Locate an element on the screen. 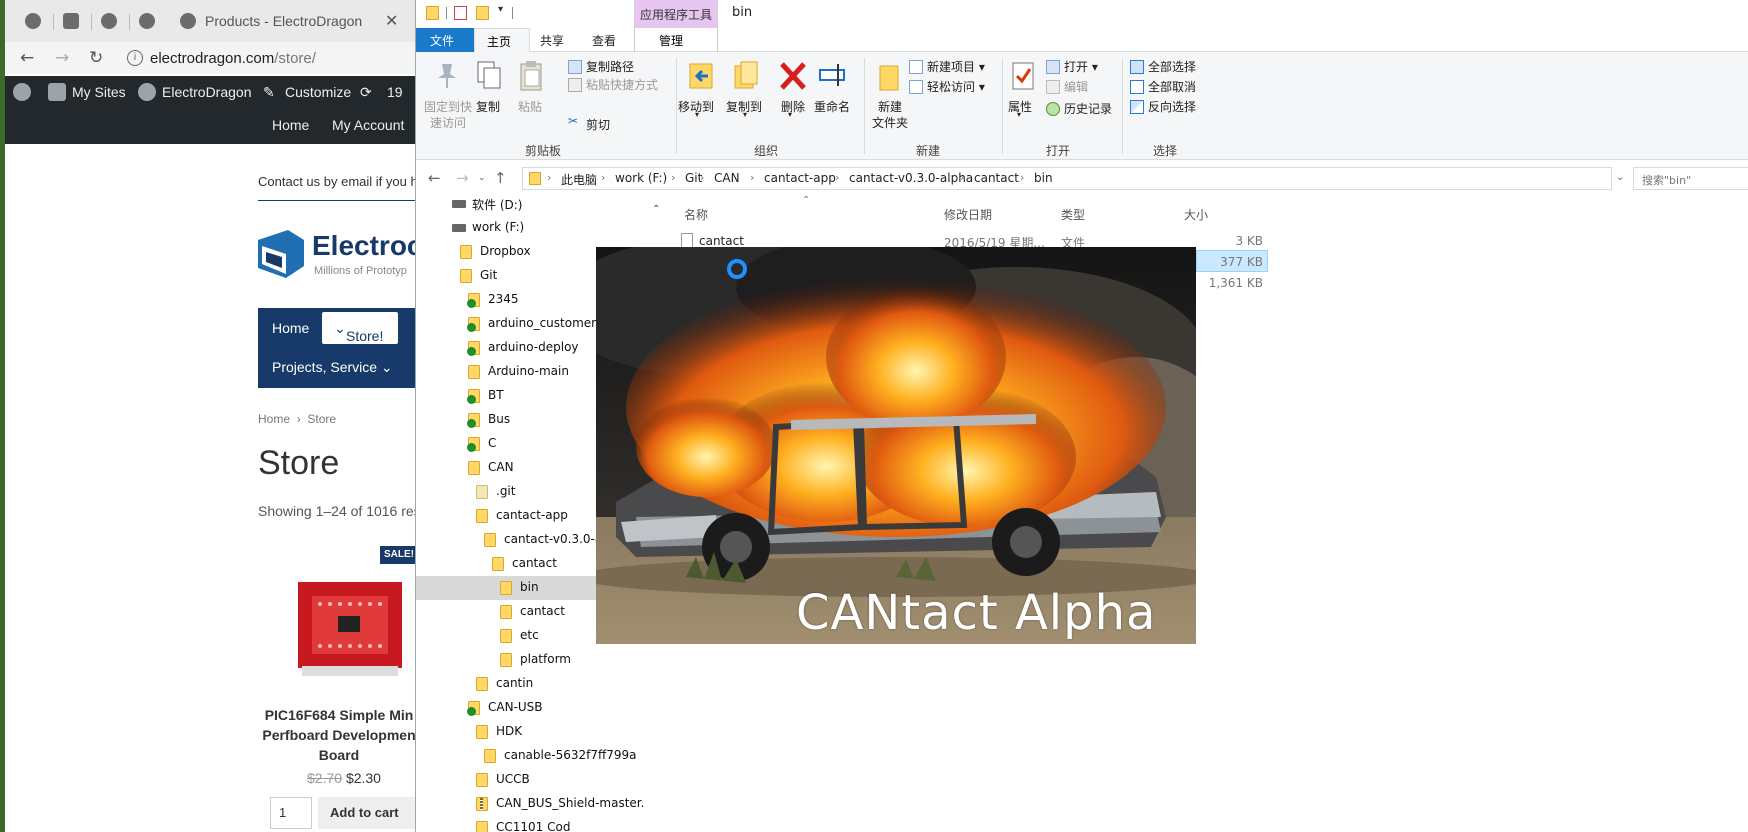 Image resolution: width=1748 pixels, height=832 pixels. tab-share: 共享 is located at coordinates (552, 40).